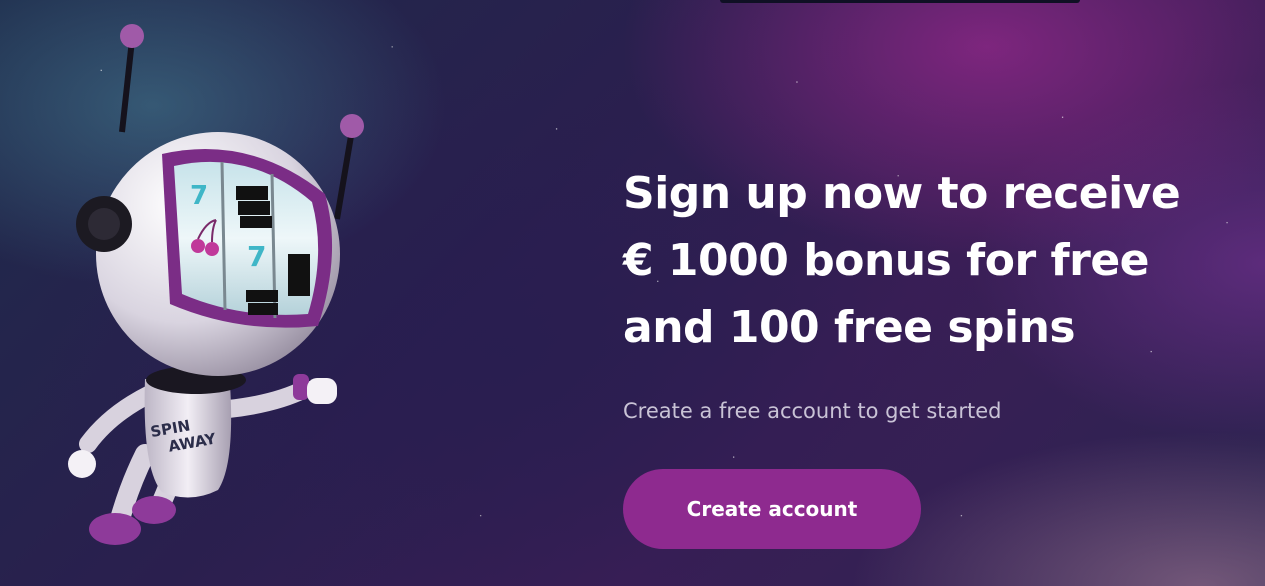 This screenshot has width=1265, height=586. Describe the element at coordinates (900, 1) in the screenshot. I see `top-edge-strip` at that location.